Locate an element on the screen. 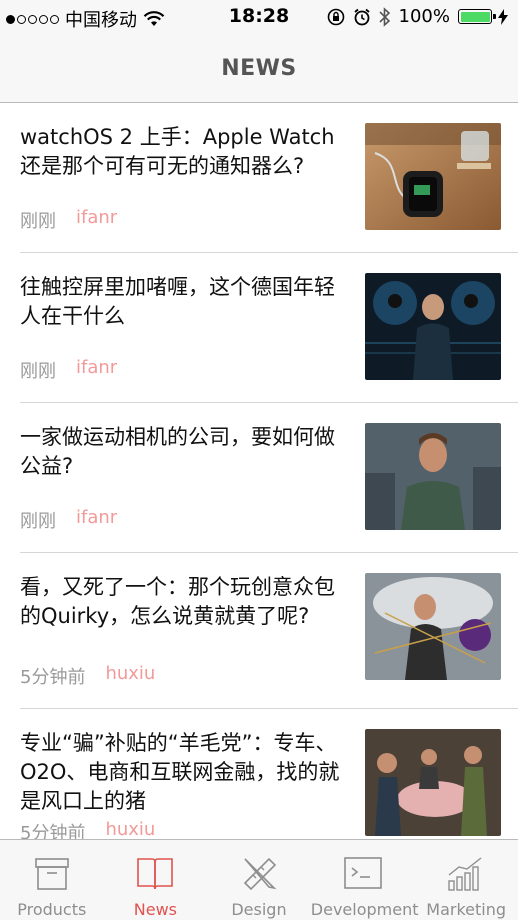 This screenshot has width=518, height=920. ruler-pencil-icon is located at coordinates (260, 874).